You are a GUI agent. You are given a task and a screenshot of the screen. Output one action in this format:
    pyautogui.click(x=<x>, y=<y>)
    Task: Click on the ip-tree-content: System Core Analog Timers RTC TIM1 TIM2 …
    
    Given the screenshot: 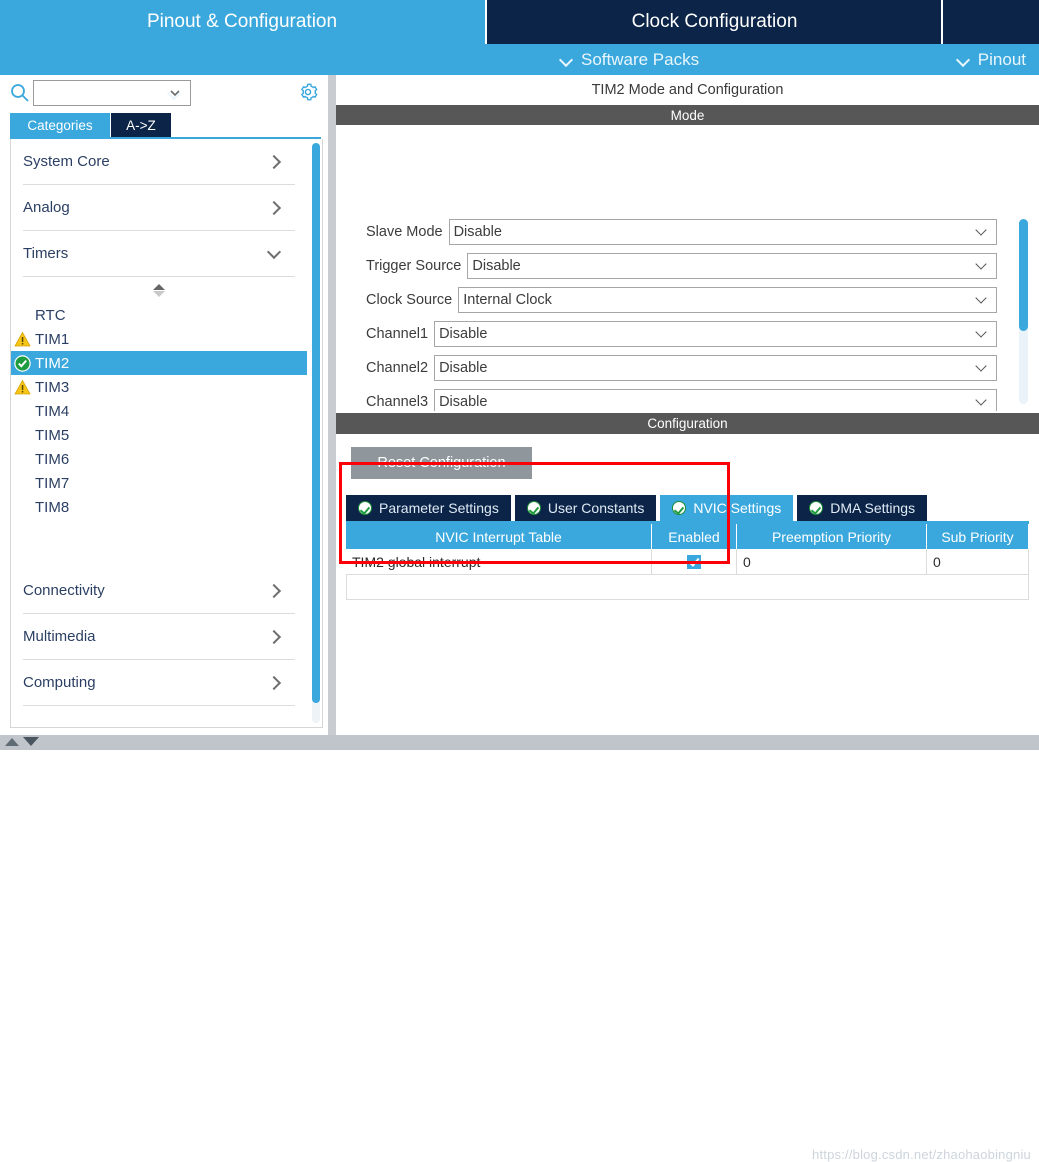 What is the action you would take?
    pyautogui.click(x=159, y=433)
    